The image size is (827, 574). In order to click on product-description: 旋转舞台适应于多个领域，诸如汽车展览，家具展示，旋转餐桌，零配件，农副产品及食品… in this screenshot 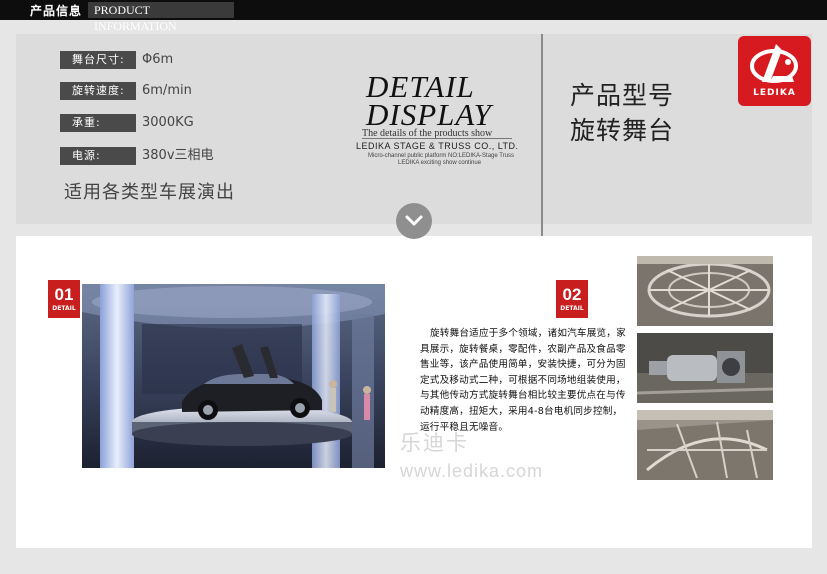, I will do `click(523, 380)`.